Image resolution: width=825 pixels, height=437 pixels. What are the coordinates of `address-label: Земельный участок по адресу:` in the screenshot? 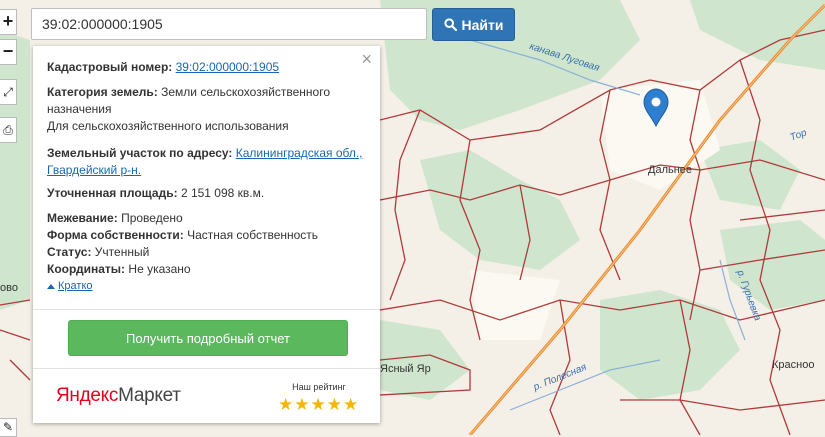 It's located at (140, 153).